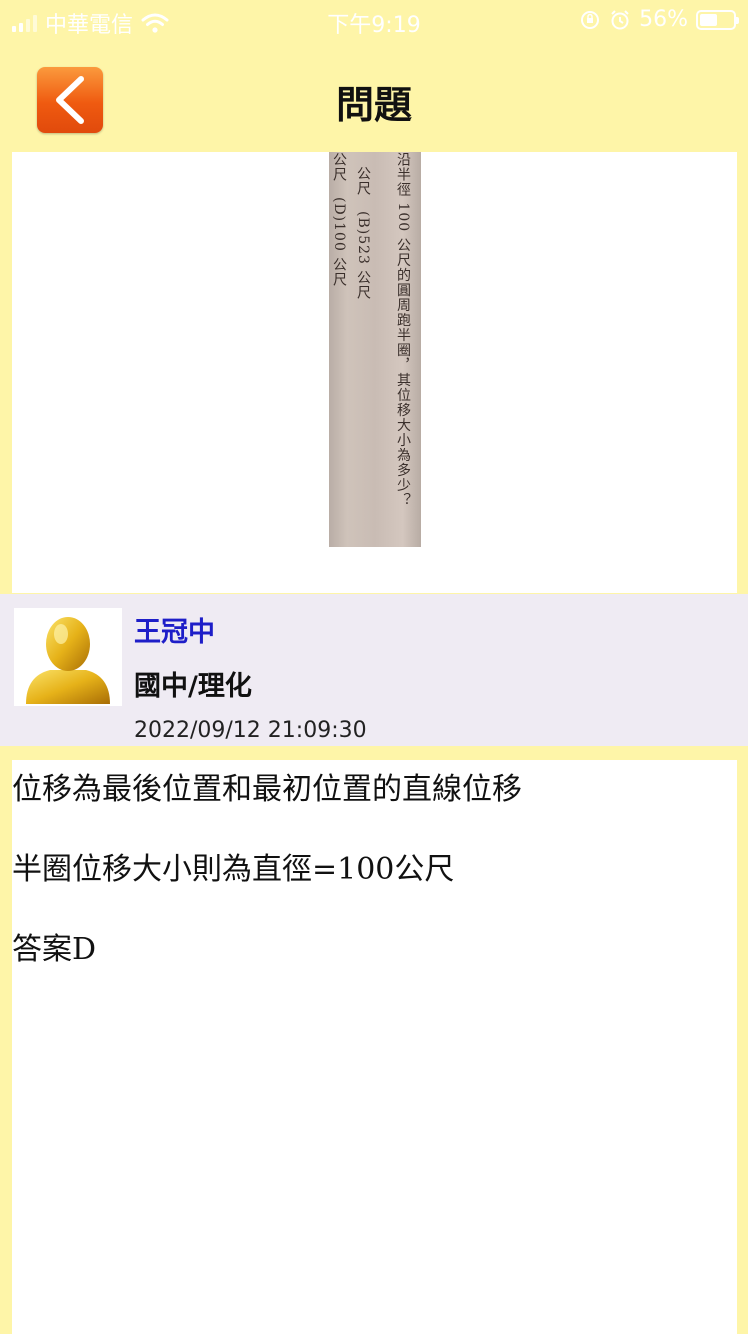 Image resolution: width=748 pixels, height=1334 pixels. Describe the element at coordinates (233, 869) in the screenshot. I see `answer-text: 半圈位移大小則為直徑=100公尺` at that location.